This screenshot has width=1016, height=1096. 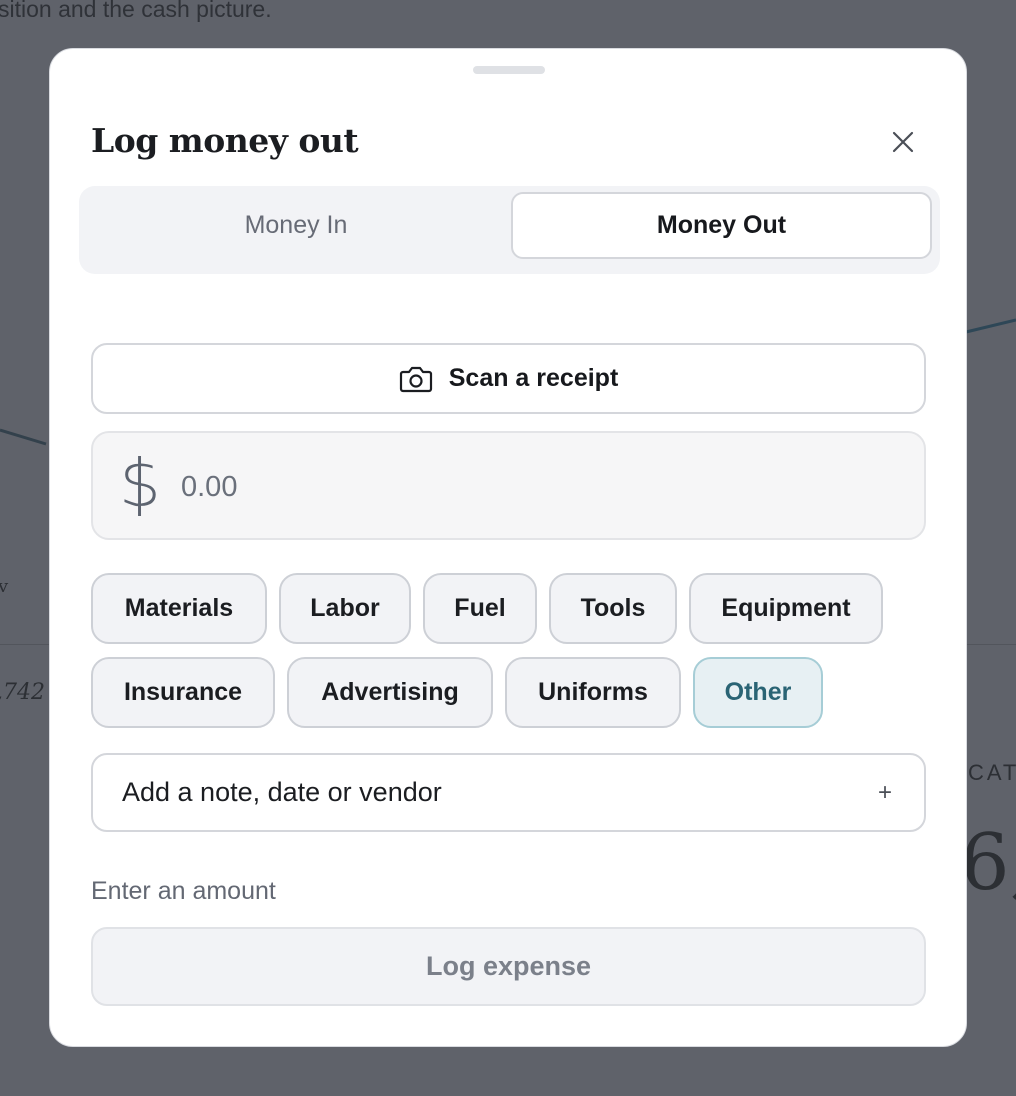 What do you see at coordinates (509, 230) in the screenshot?
I see `money-direction-toggle: Money In Money Out` at bounding box center [509, 230].